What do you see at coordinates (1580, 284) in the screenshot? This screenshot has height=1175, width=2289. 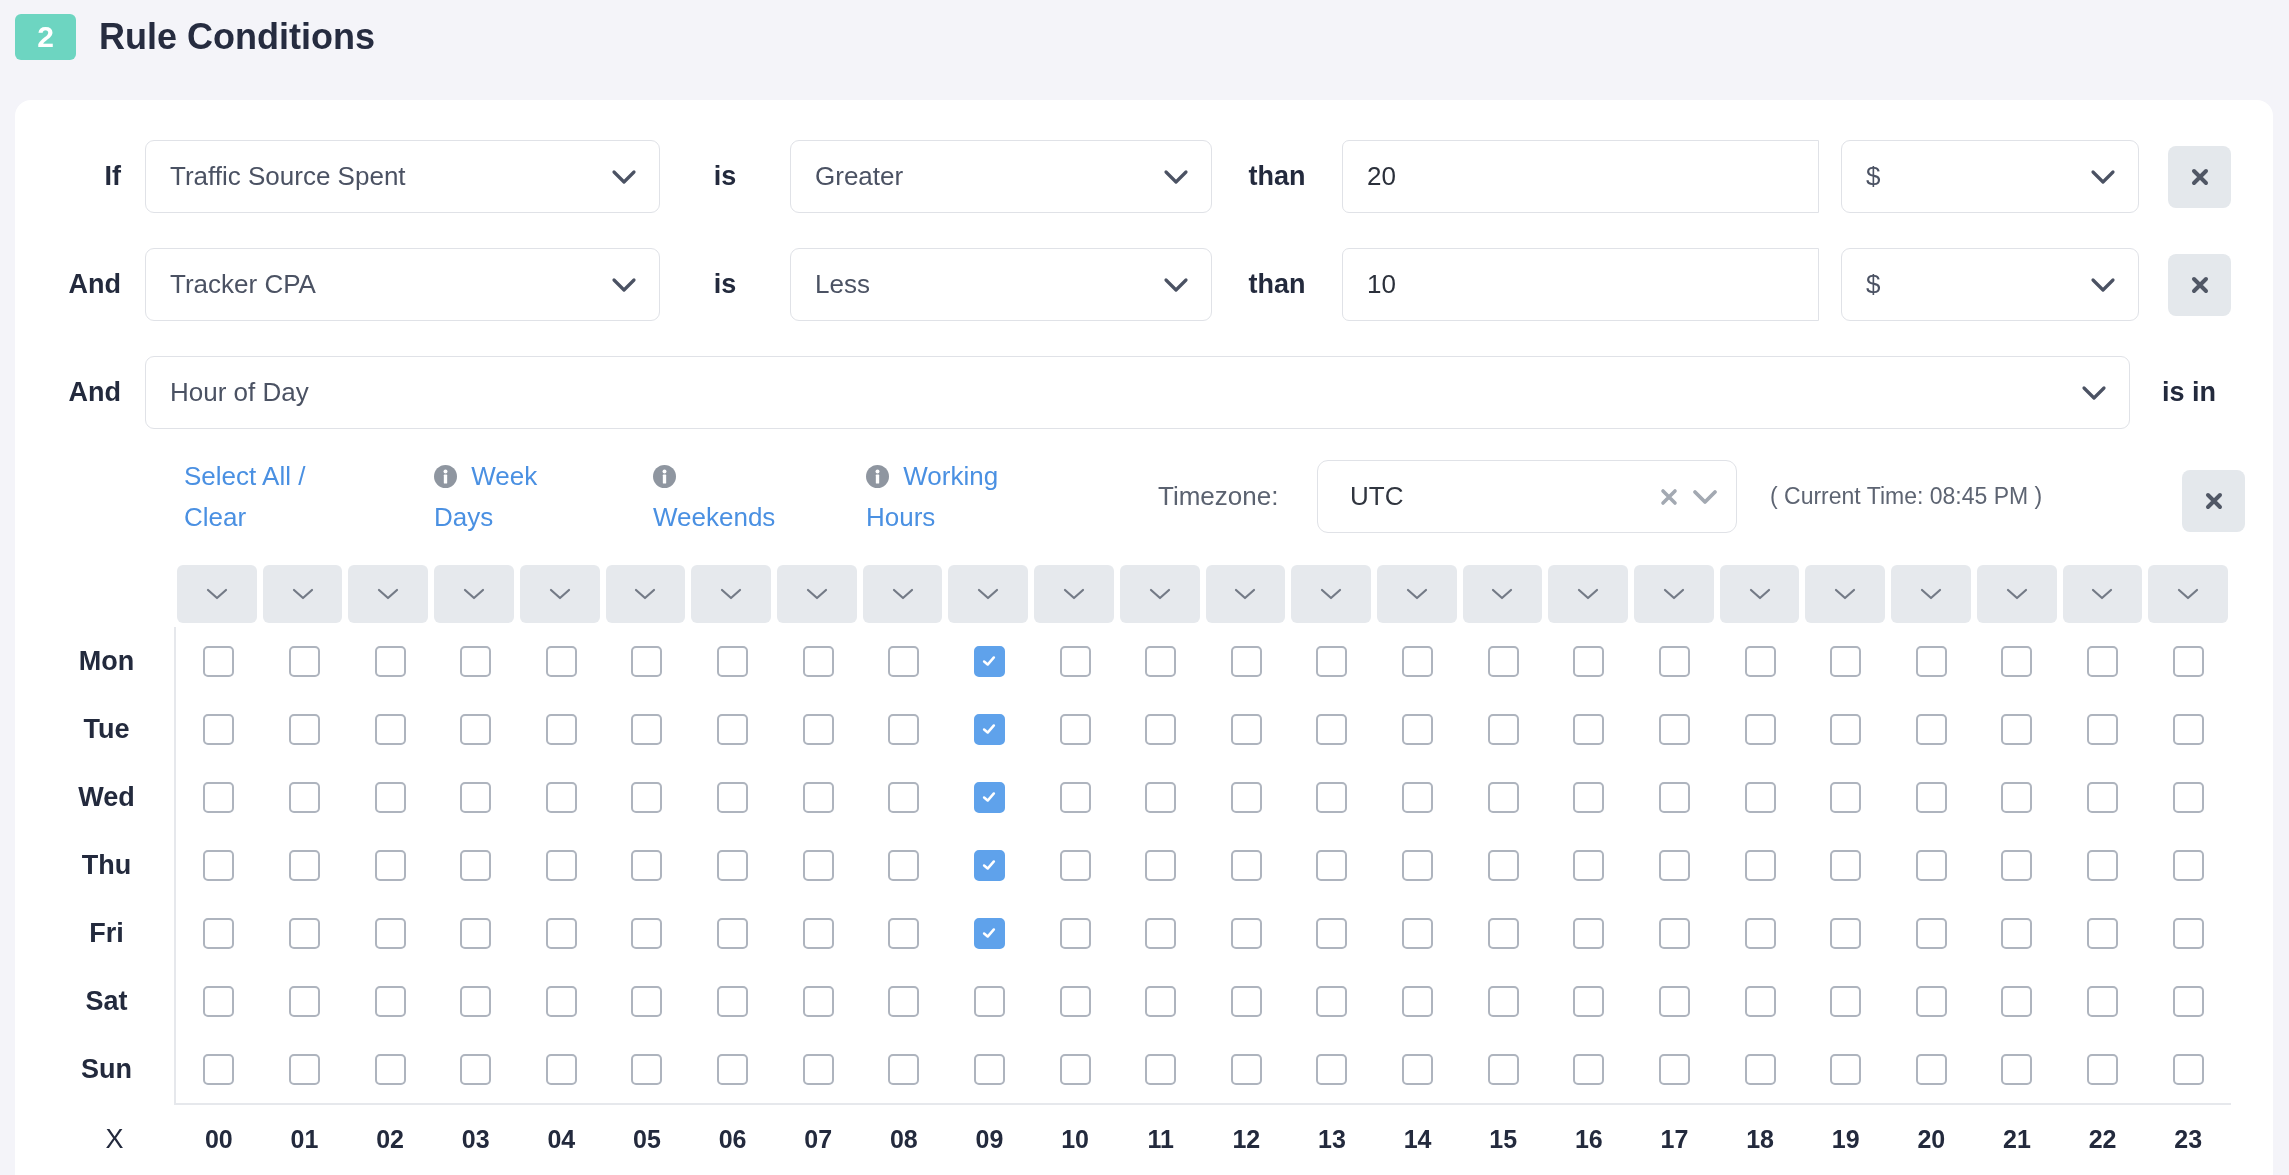 I see `value-input: 10` at bounding box center [1580, 284].